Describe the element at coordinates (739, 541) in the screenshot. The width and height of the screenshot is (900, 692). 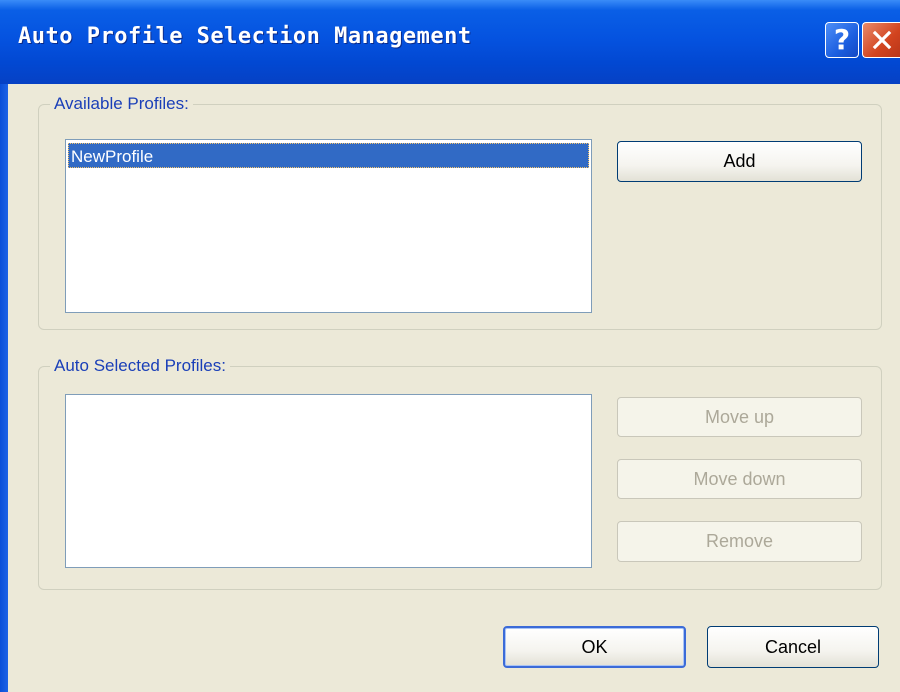
I see `remove-button: Remove` at that location.